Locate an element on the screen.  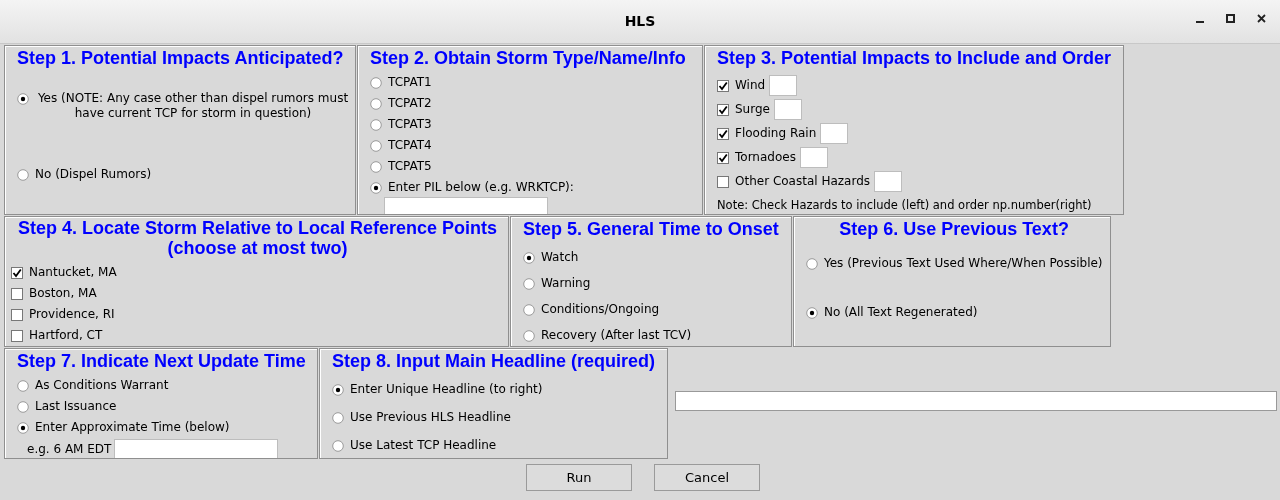
checkbox-option: Surge is located at coordinates (743, 109).